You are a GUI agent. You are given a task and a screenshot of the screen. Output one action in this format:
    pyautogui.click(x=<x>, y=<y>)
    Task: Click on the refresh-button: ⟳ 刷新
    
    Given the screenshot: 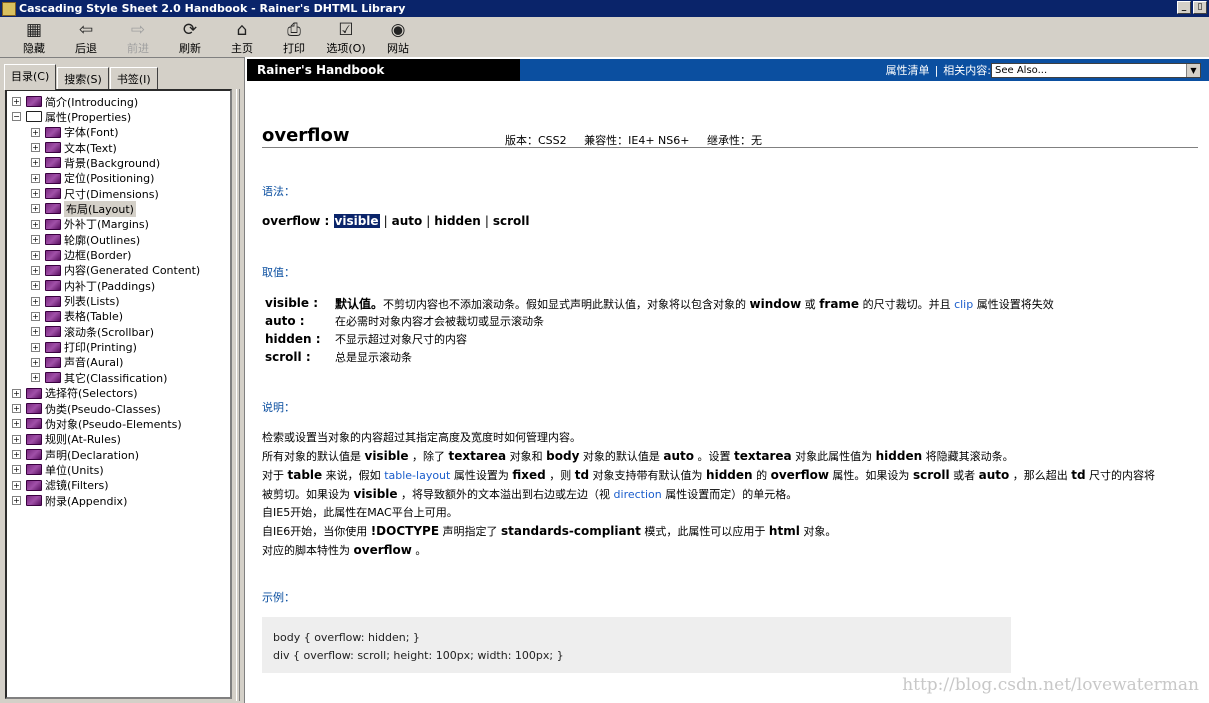 What is the action you would take?
    pyautogui.click(x=190, y=37)
    